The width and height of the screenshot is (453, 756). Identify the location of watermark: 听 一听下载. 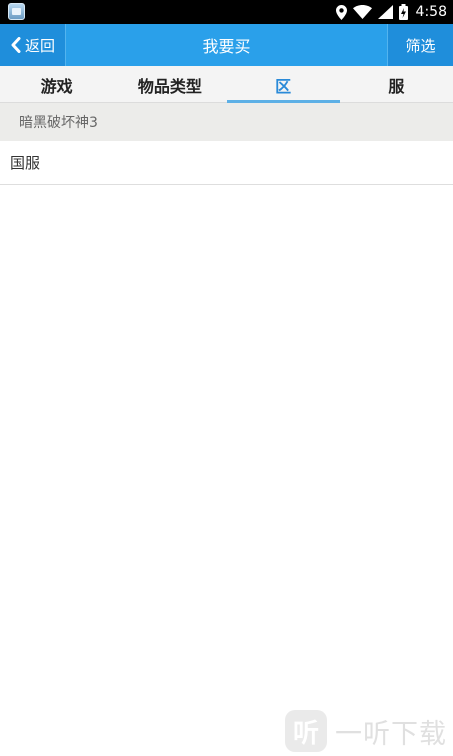
(366, 731).